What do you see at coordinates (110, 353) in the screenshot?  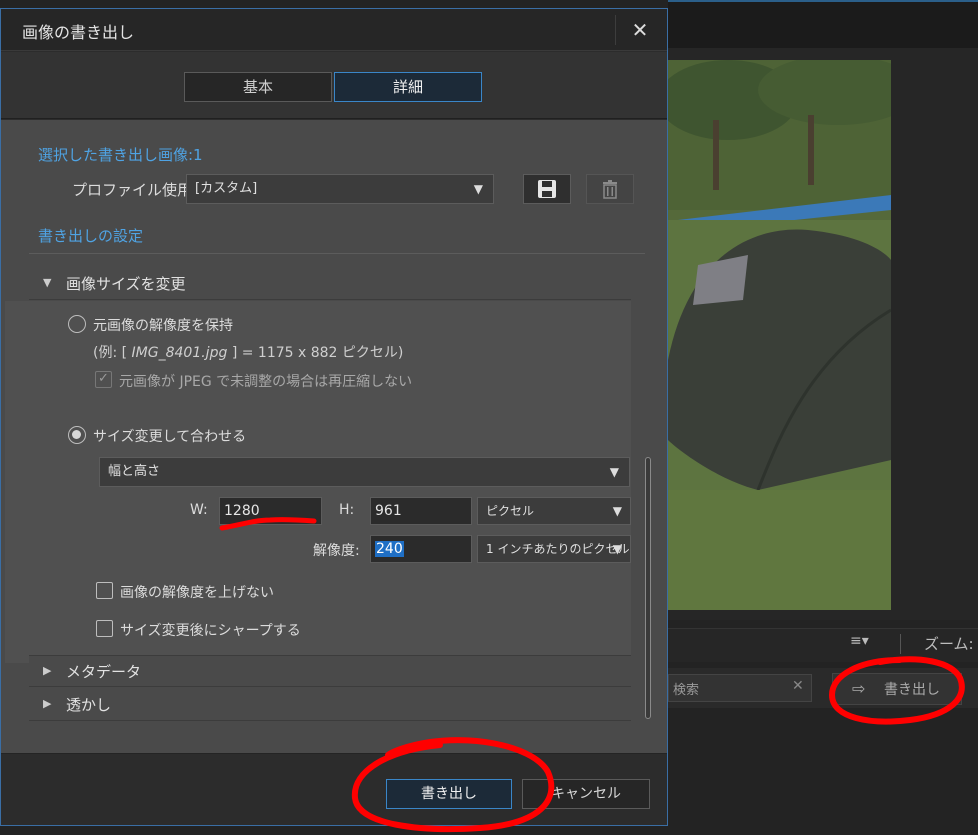 I see `example-prefix: (例: [` at bounding box center [110, 353].